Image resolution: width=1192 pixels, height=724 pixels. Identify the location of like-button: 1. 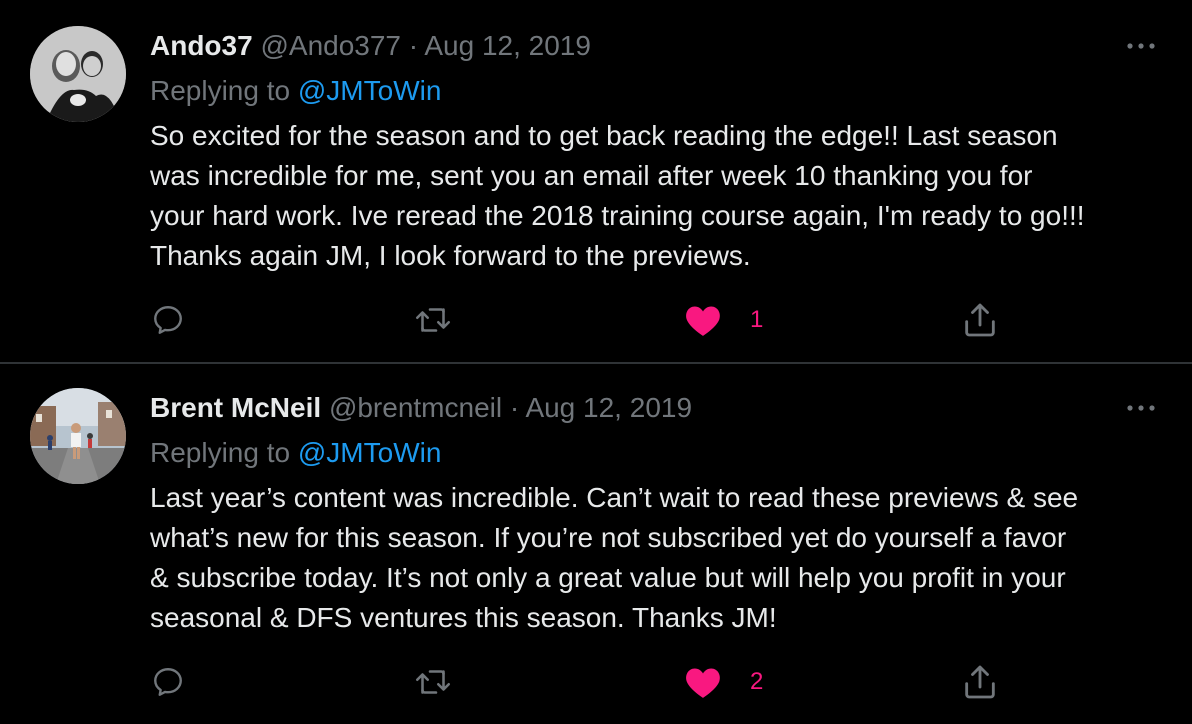
(723, 320).